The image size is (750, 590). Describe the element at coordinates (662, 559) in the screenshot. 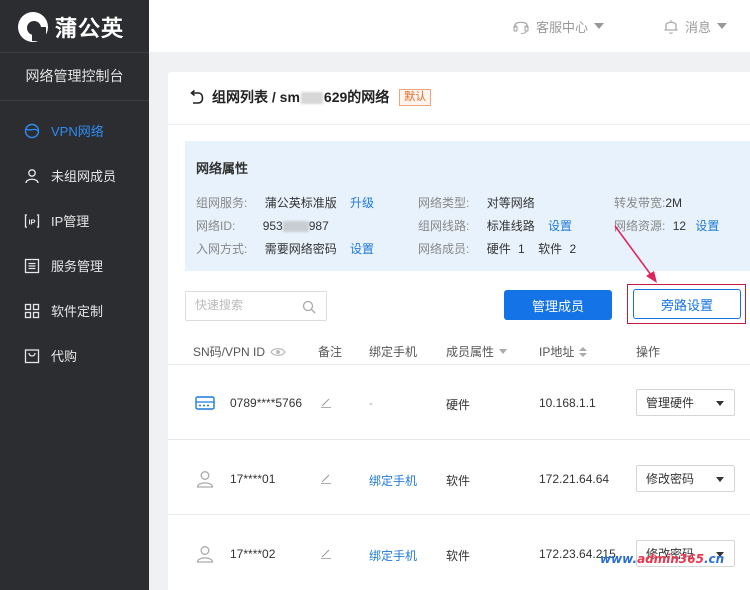

I see `watermark: www.admin365.cn` at that location.